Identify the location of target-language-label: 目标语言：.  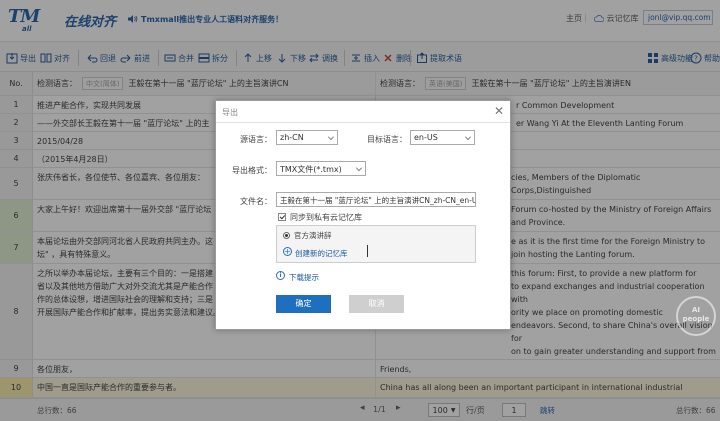
(387, 139).